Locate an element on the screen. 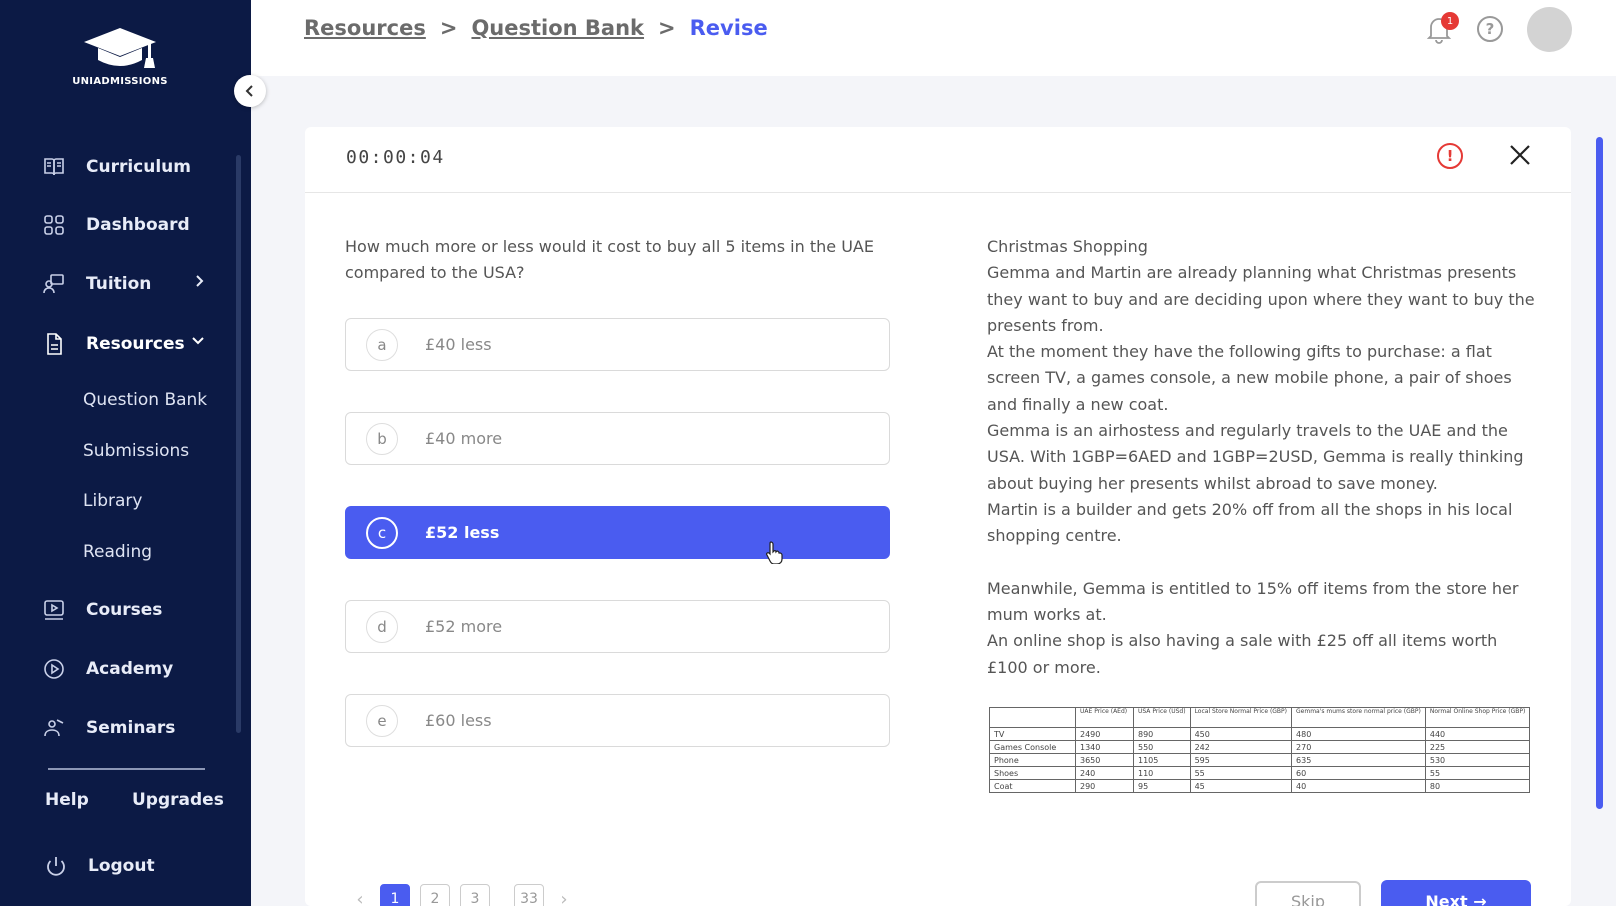 The height and width of the screenshot is (906, 1616). sidebar-subitem-library: Library is located at coordinates (112, 501).